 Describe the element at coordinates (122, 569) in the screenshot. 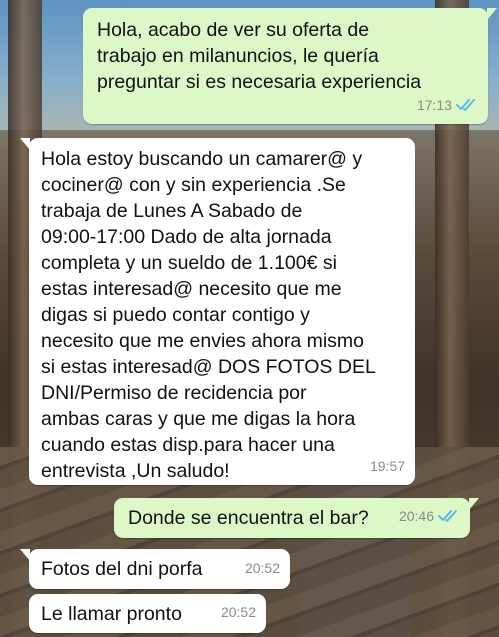

I see `message-text: Fotos del dni porfa` at that location.